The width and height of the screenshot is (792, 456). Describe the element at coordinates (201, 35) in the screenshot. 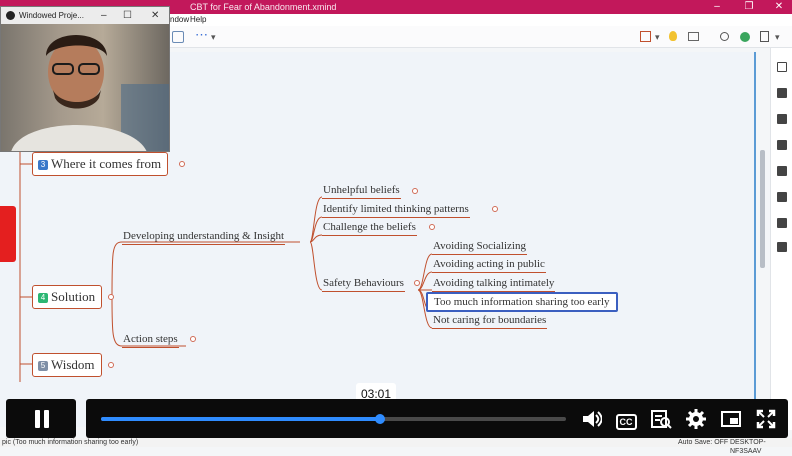

I see `more-icon: ⋯` at that location.